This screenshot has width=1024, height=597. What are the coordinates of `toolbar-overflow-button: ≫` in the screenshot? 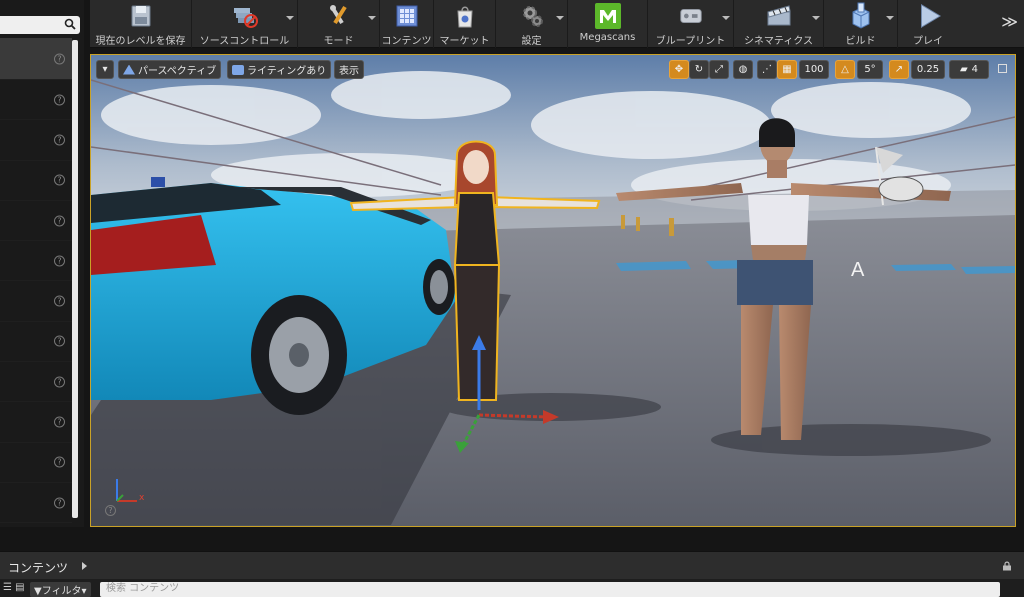 It's located at (1009, 21).